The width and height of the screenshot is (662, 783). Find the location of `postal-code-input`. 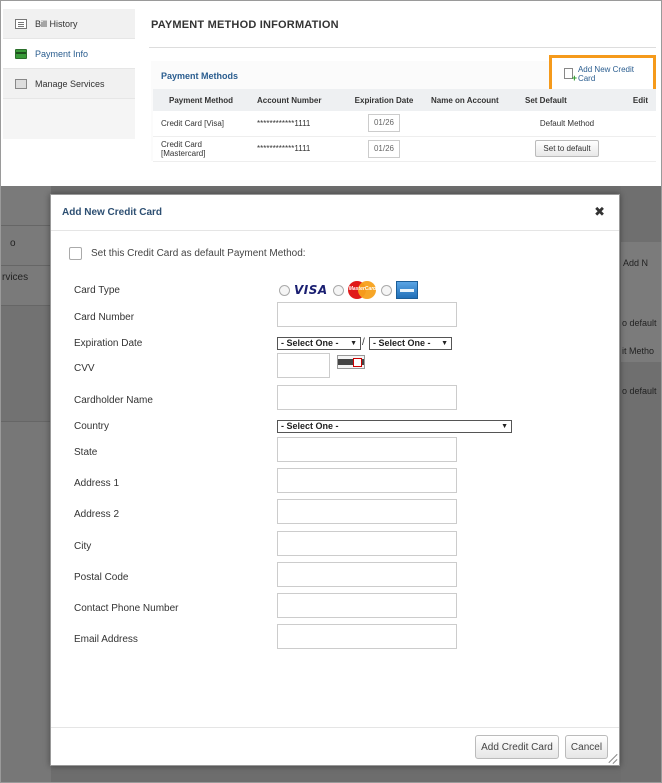

postal-code-input is located at coordinates (367, 574).